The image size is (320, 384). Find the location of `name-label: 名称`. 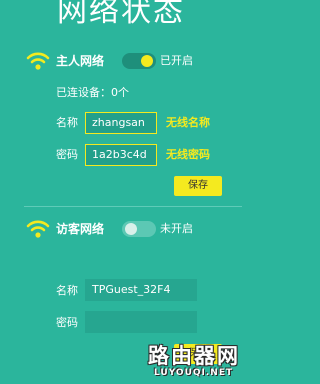

name-label: 名称 is located at coordinates (67, 122).